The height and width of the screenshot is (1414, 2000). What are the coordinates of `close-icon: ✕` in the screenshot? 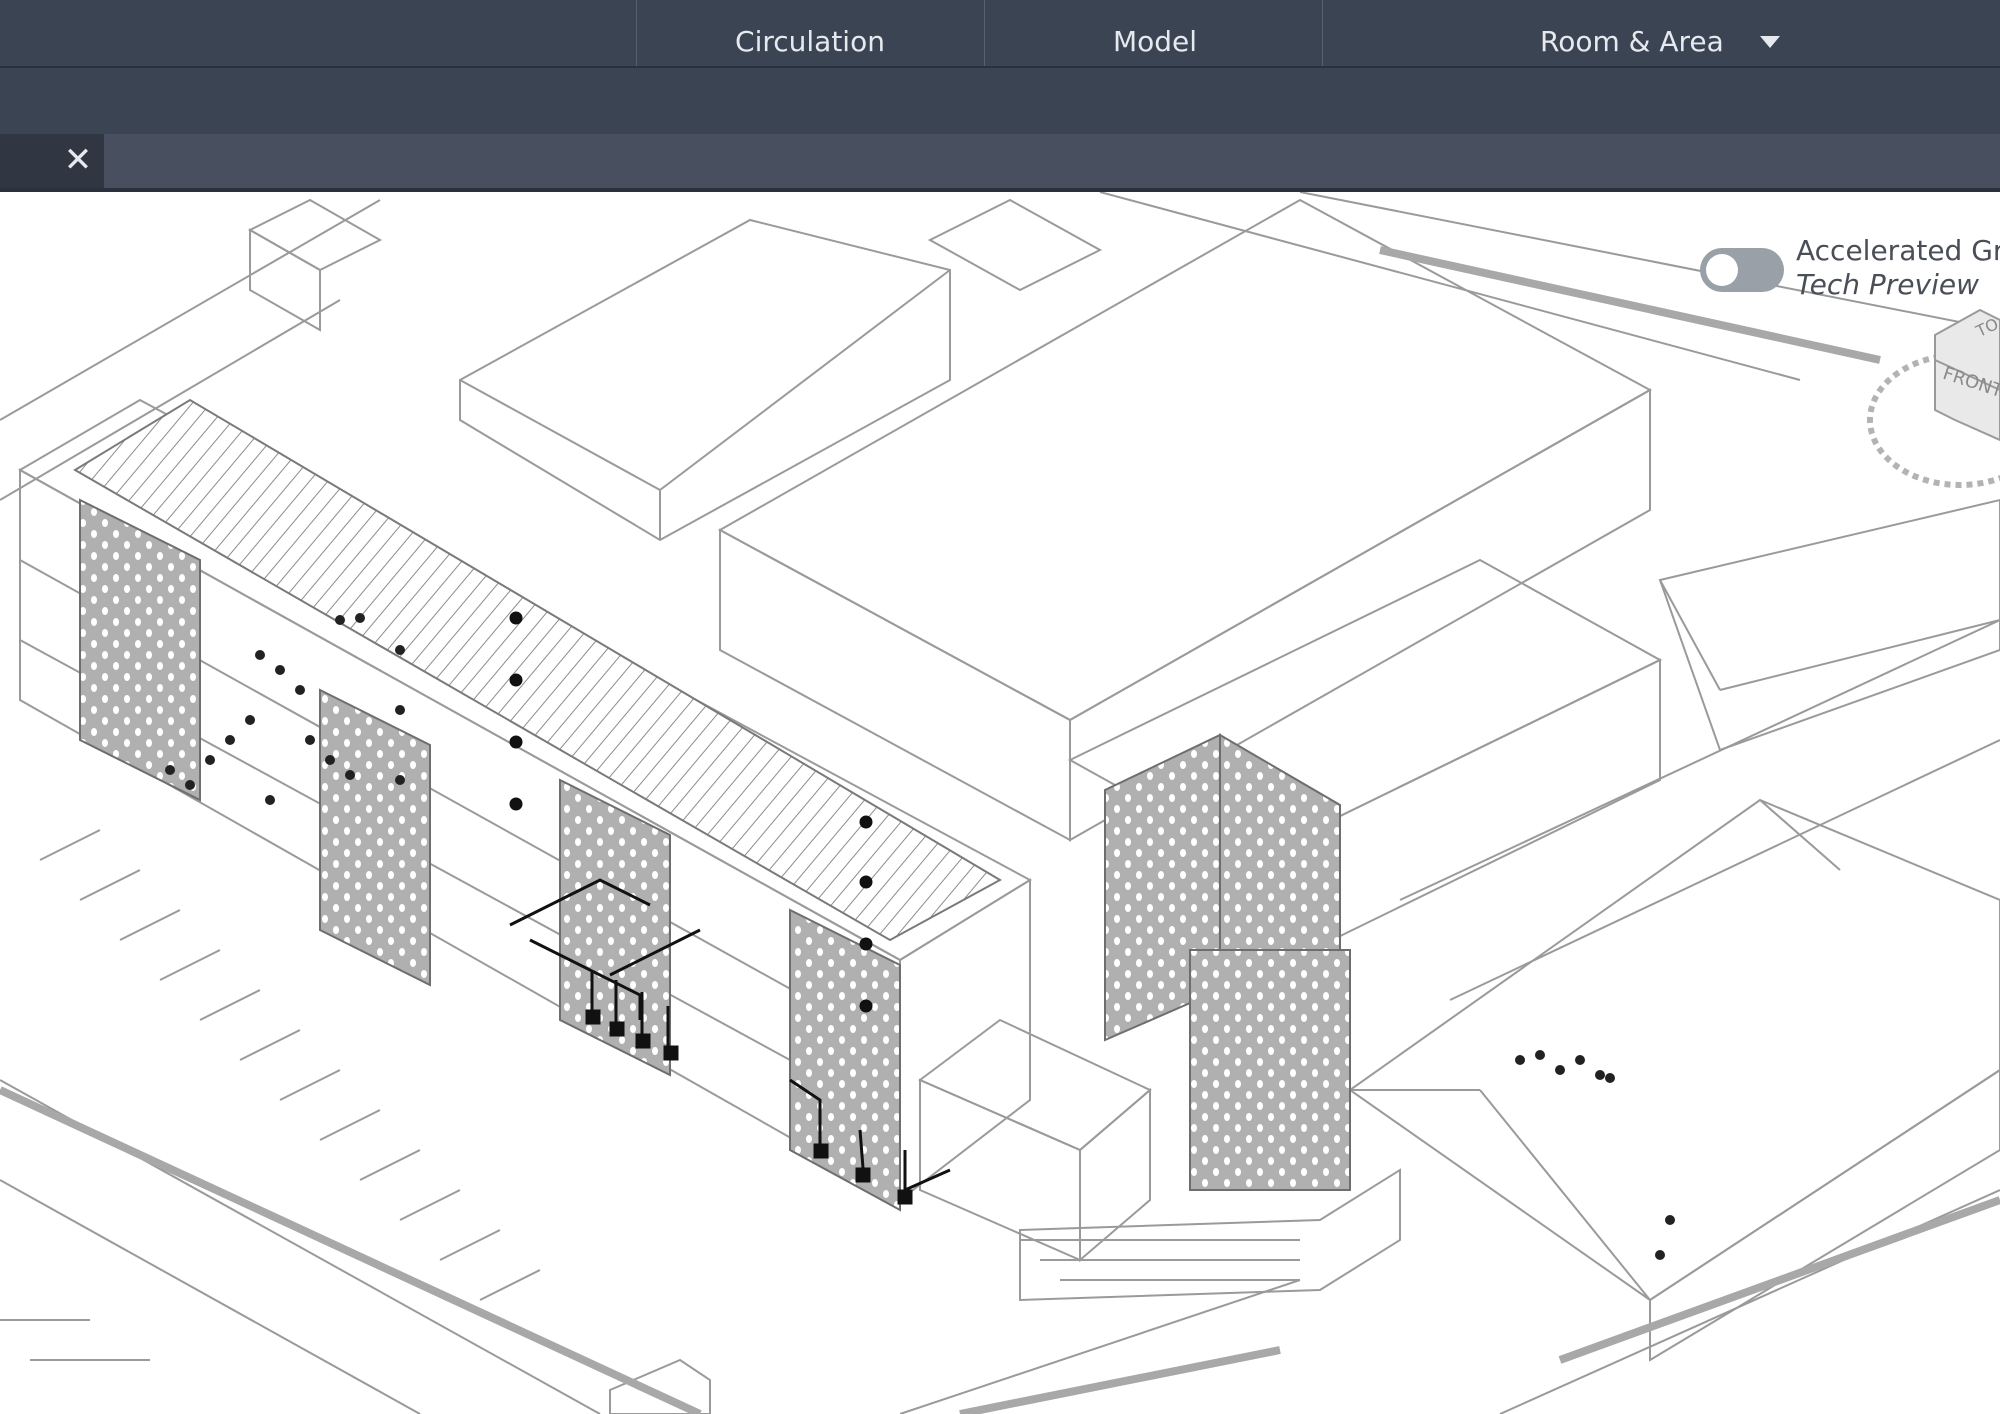 It's located at (78, 160).